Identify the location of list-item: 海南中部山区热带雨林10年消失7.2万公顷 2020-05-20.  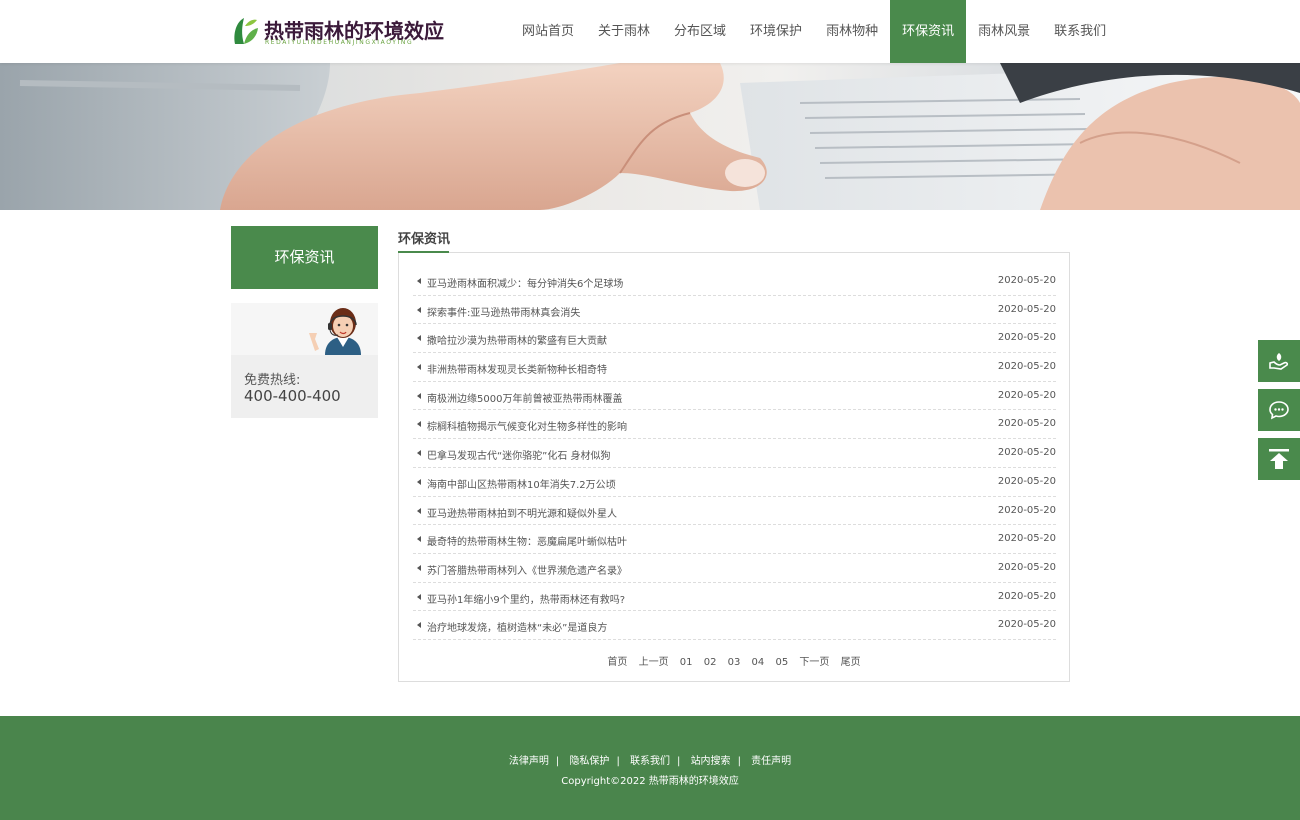
(734, 482).